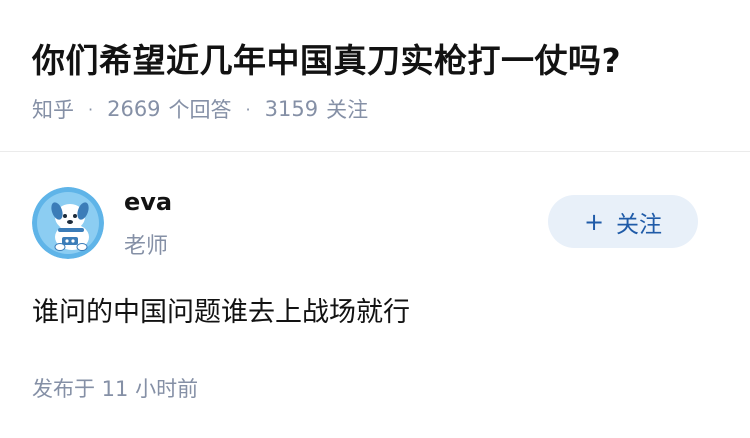 The image size is (750, 438). What do you see at coordinates (594, 221) in the screenshot?
I see `plus-icon: +` at bounding box center [594, 221].